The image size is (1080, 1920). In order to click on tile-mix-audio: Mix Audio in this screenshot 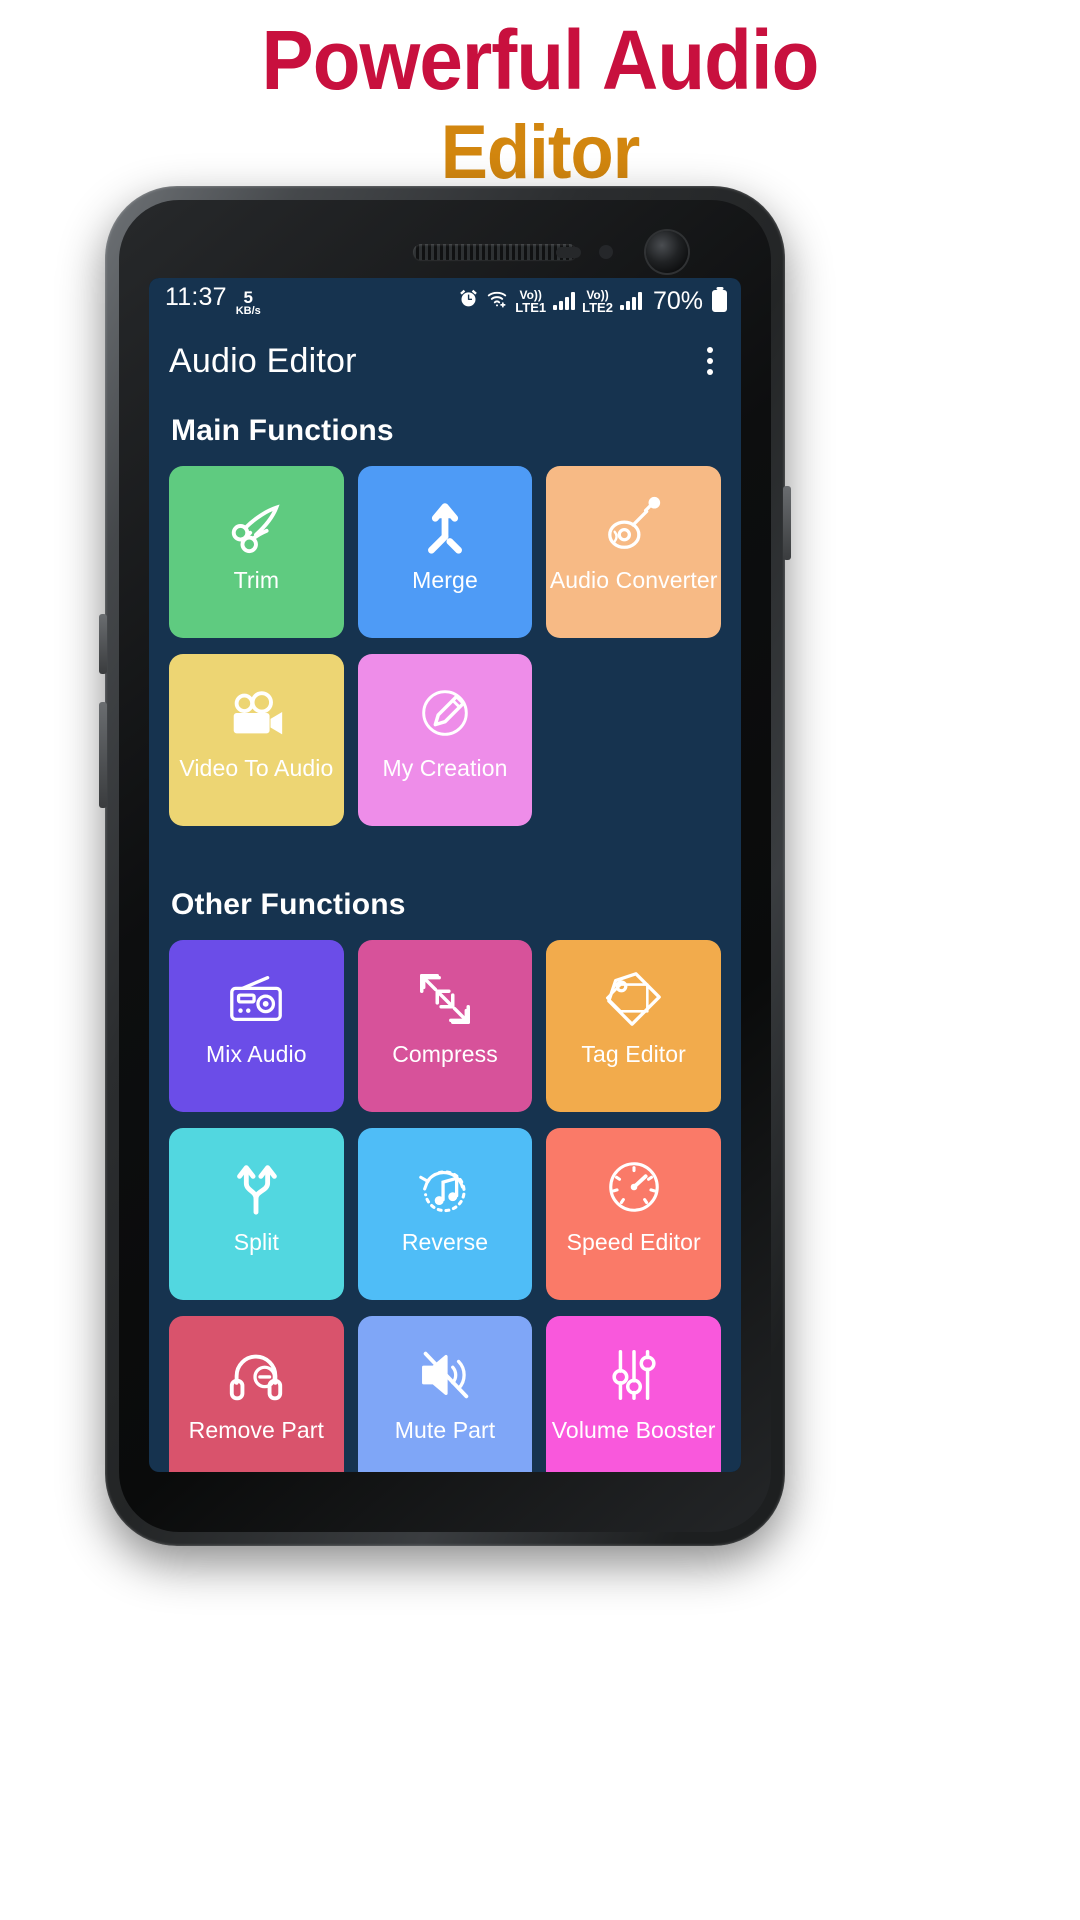, I will do `click(256, 1026)`.